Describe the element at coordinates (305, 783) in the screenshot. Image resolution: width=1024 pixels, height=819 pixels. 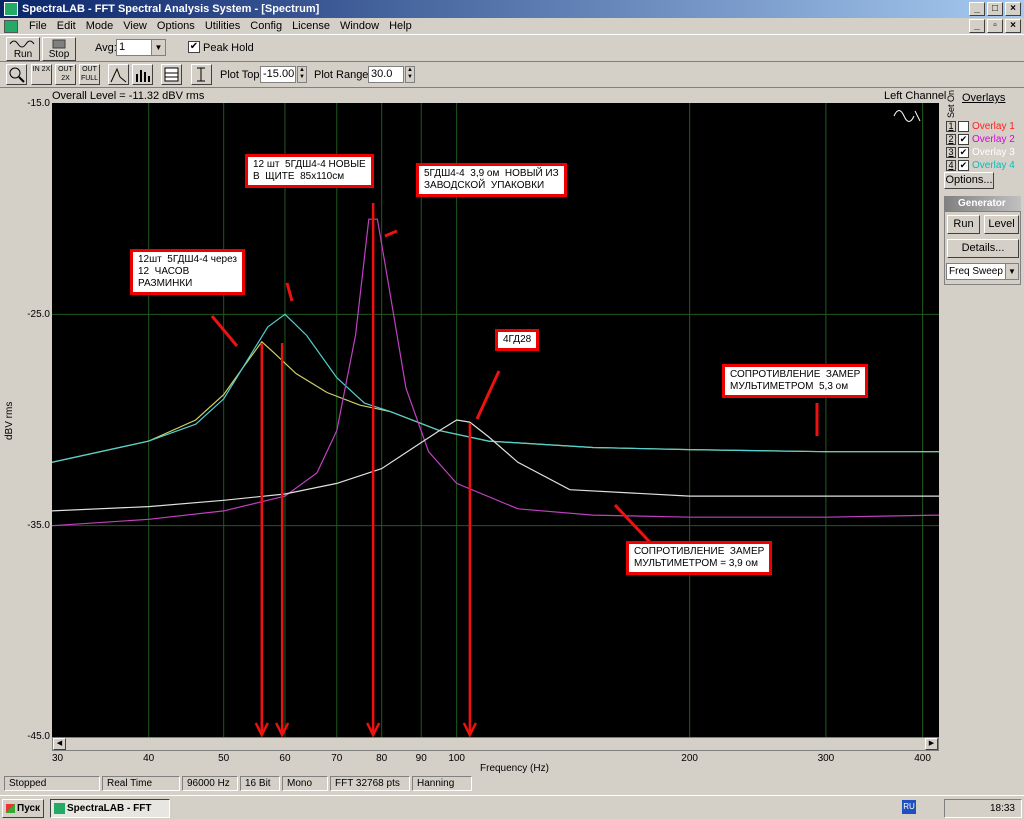
I see `status-channels: Mono` at that location.